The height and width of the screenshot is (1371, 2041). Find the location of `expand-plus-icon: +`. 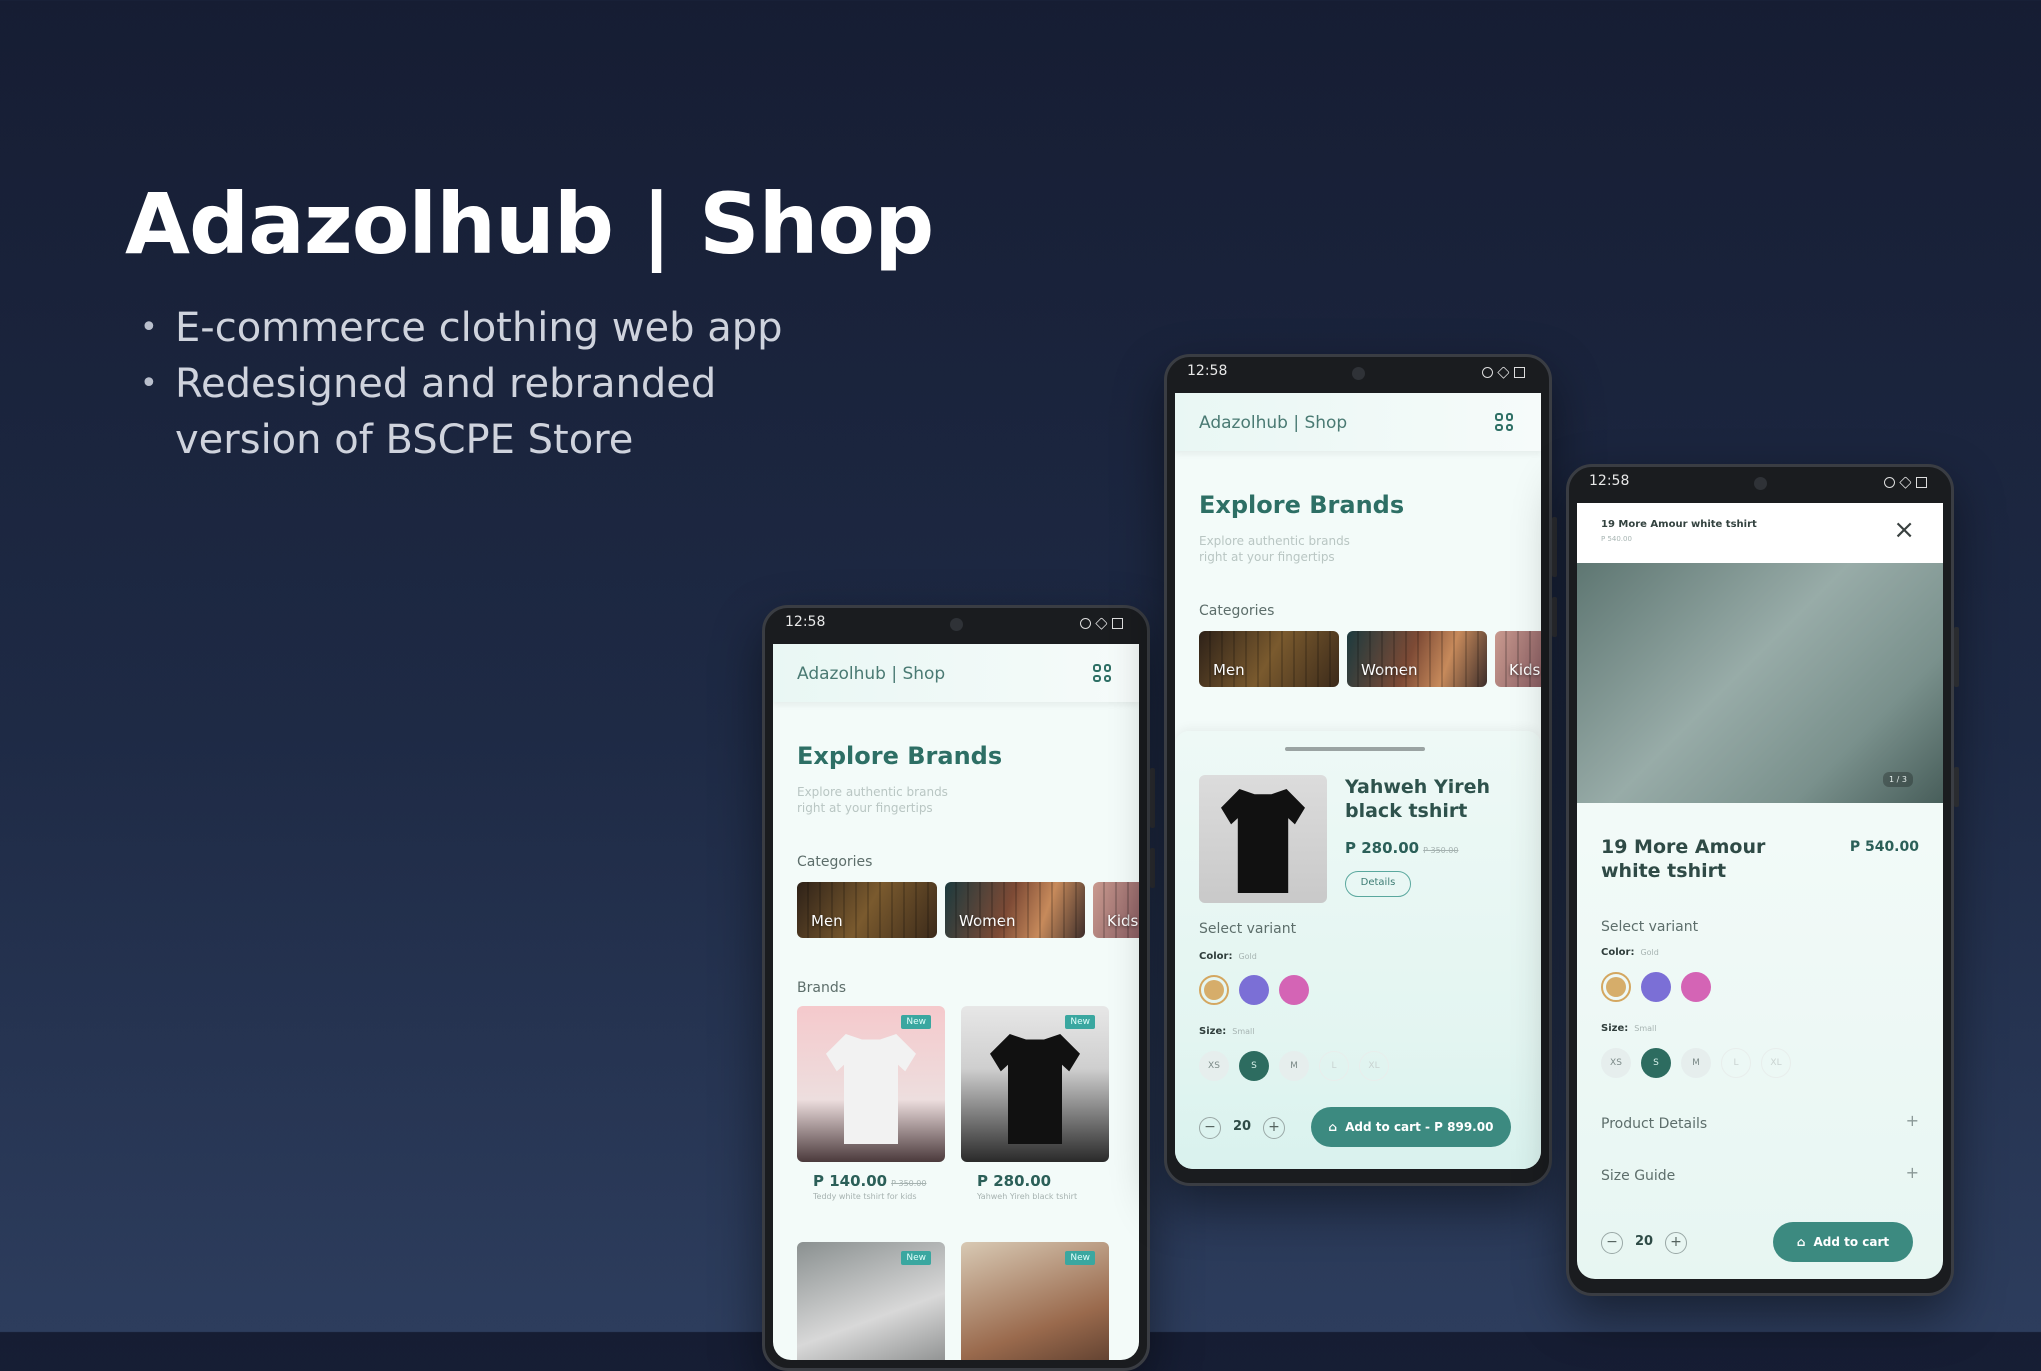

expand-plus-icon: + is located at coordinates (1912, 1172).